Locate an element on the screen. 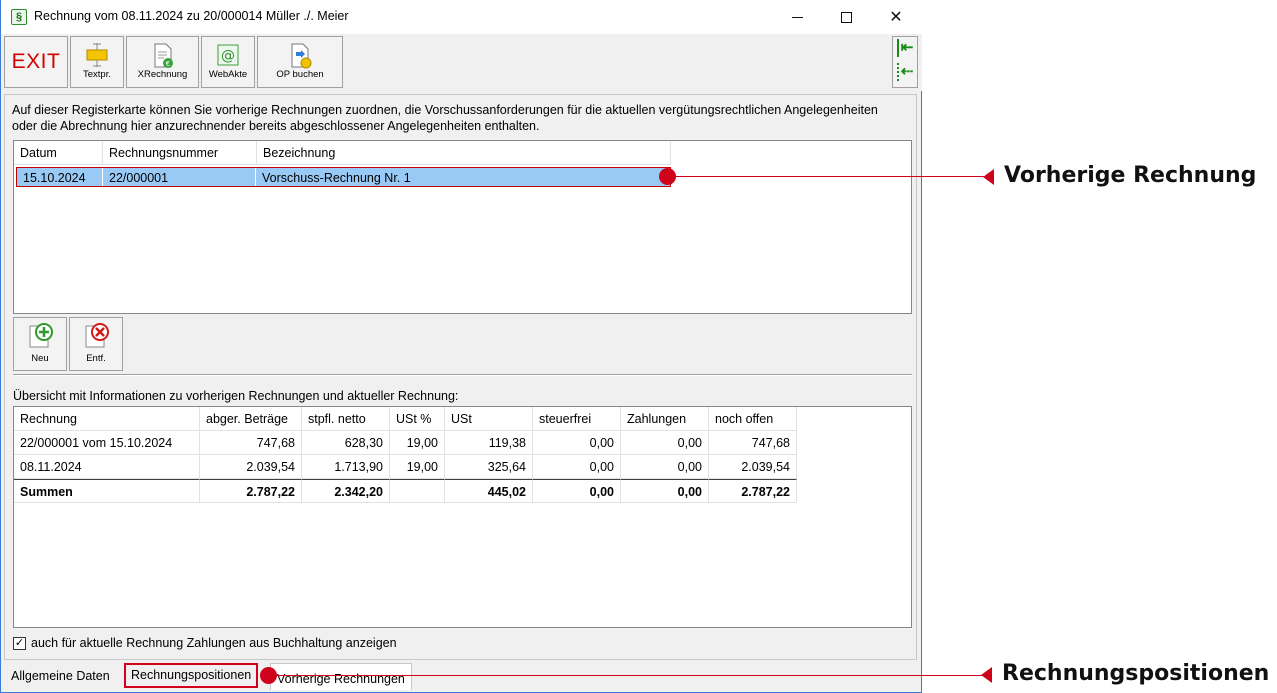 The image size is (1277, 693). webakte-button: @ WebAkte is located at coordinates (228, 62).